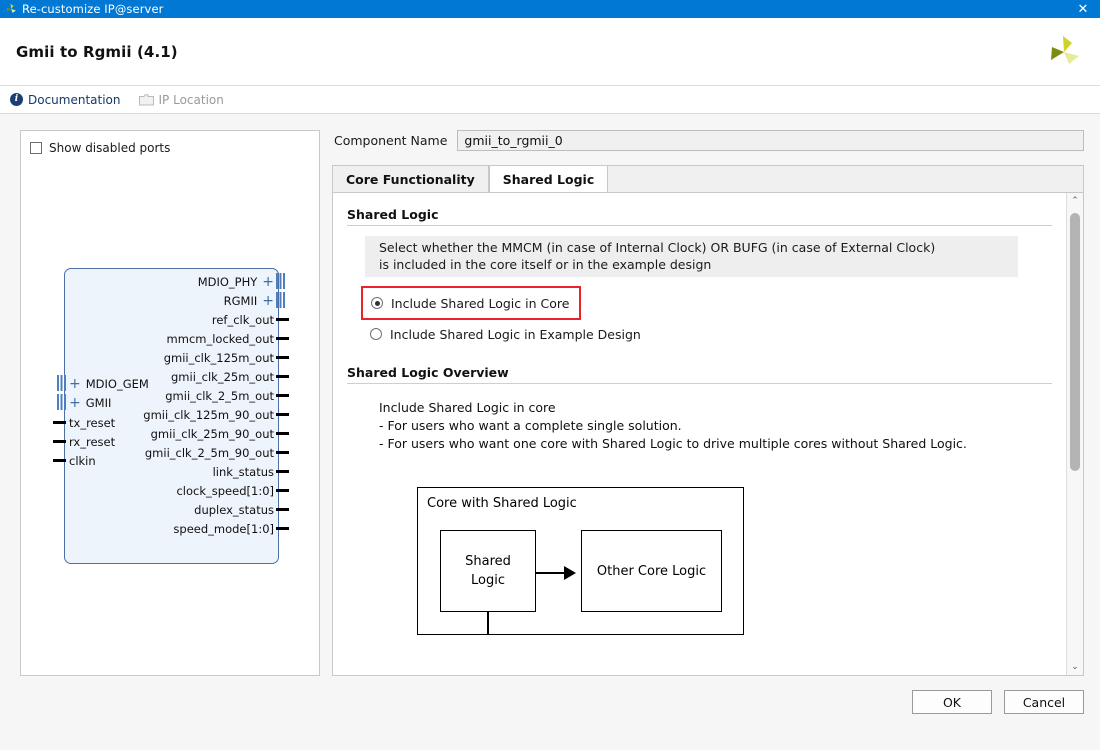  What do you see at coordinates (480, 303) in the screenshot?
I see `option-label: Include Shared Logic in Core` at bounding box center [480, 303].